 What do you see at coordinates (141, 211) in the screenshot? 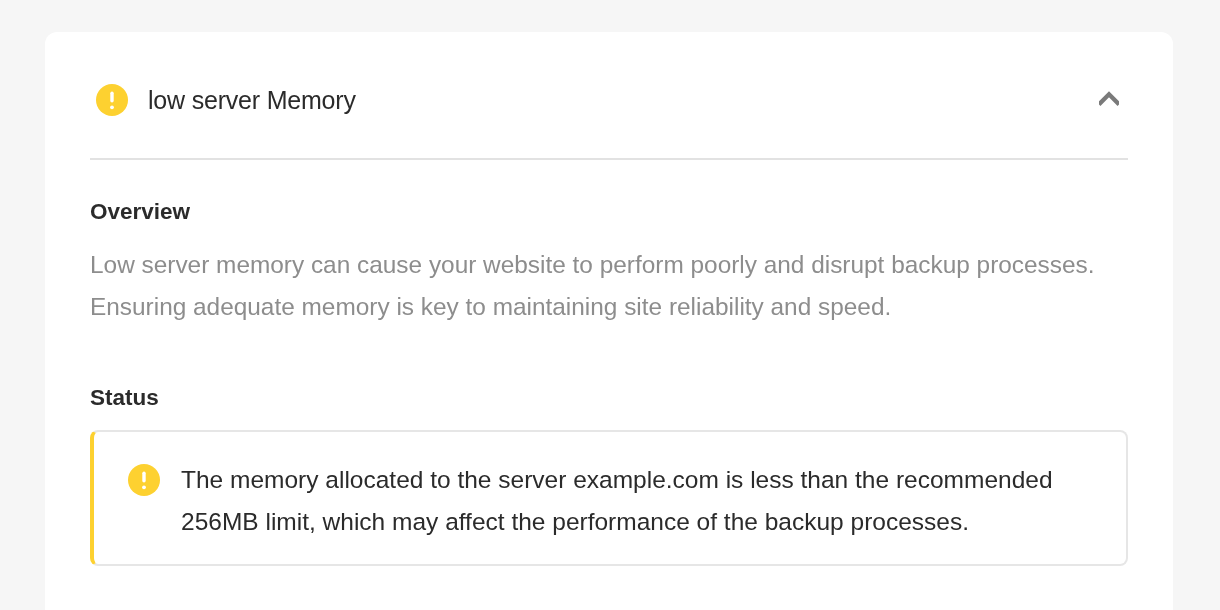
I see `section-heading: Overview` at bounding box center [141, 211].